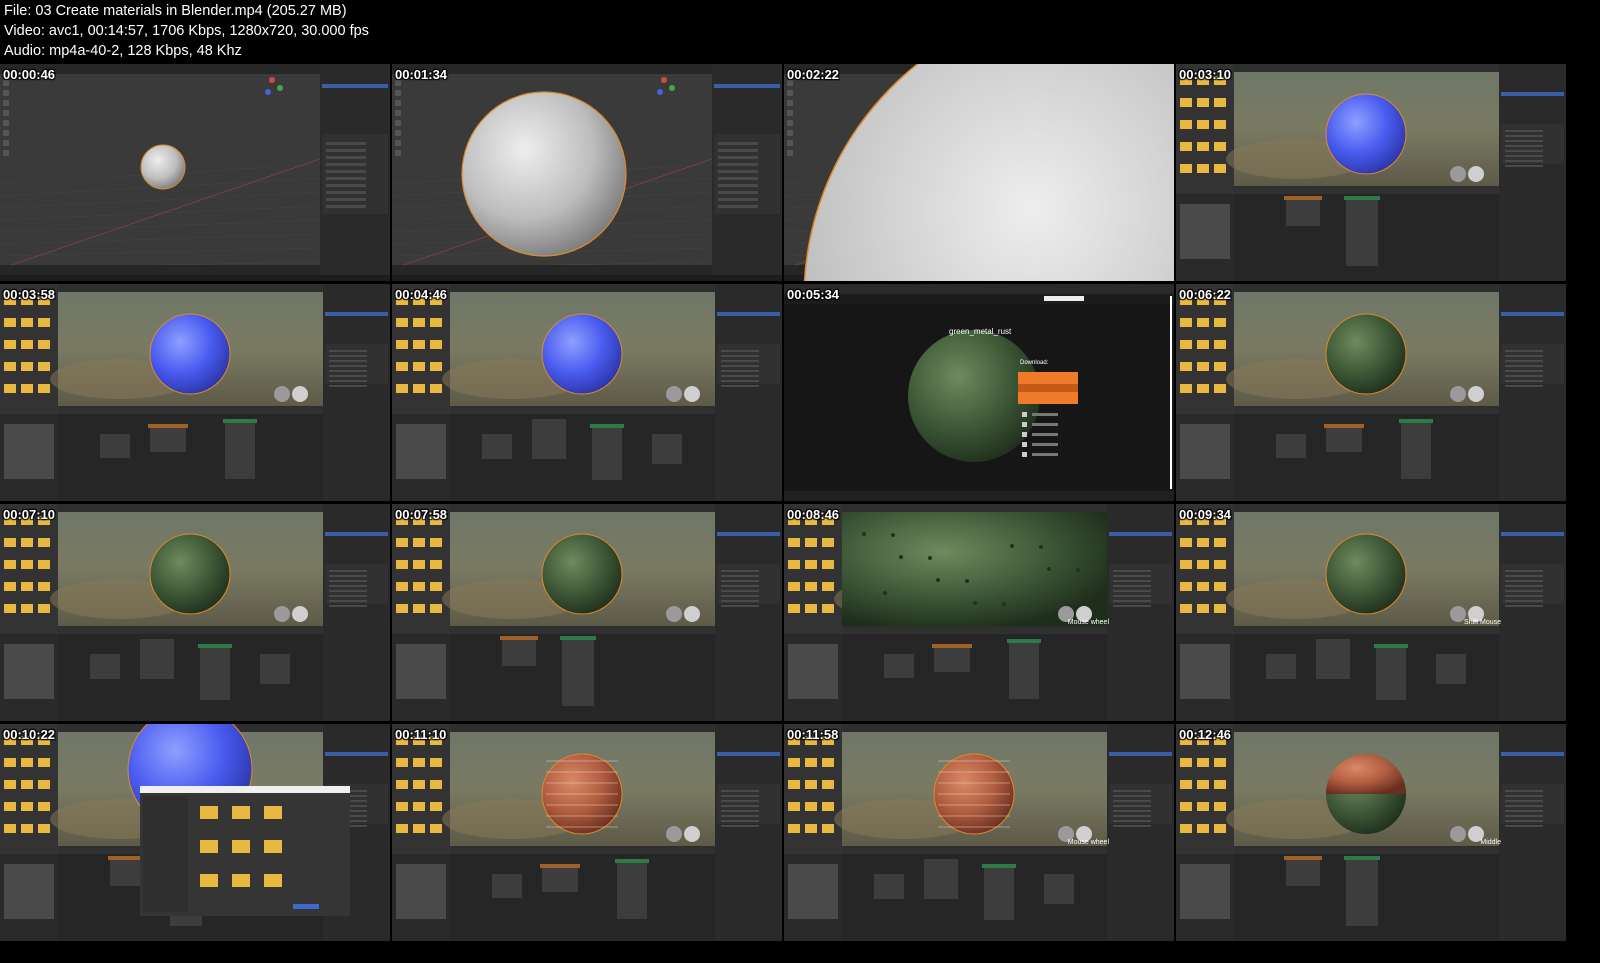  I want to click on video-thumbnail: 00:06:22, so click(1371, 392).